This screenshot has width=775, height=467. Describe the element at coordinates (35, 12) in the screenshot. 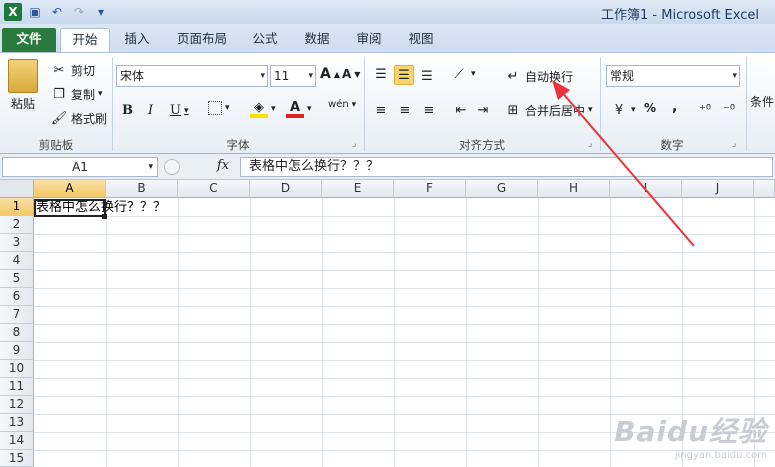

I see `save-icon: ▣` at that location.